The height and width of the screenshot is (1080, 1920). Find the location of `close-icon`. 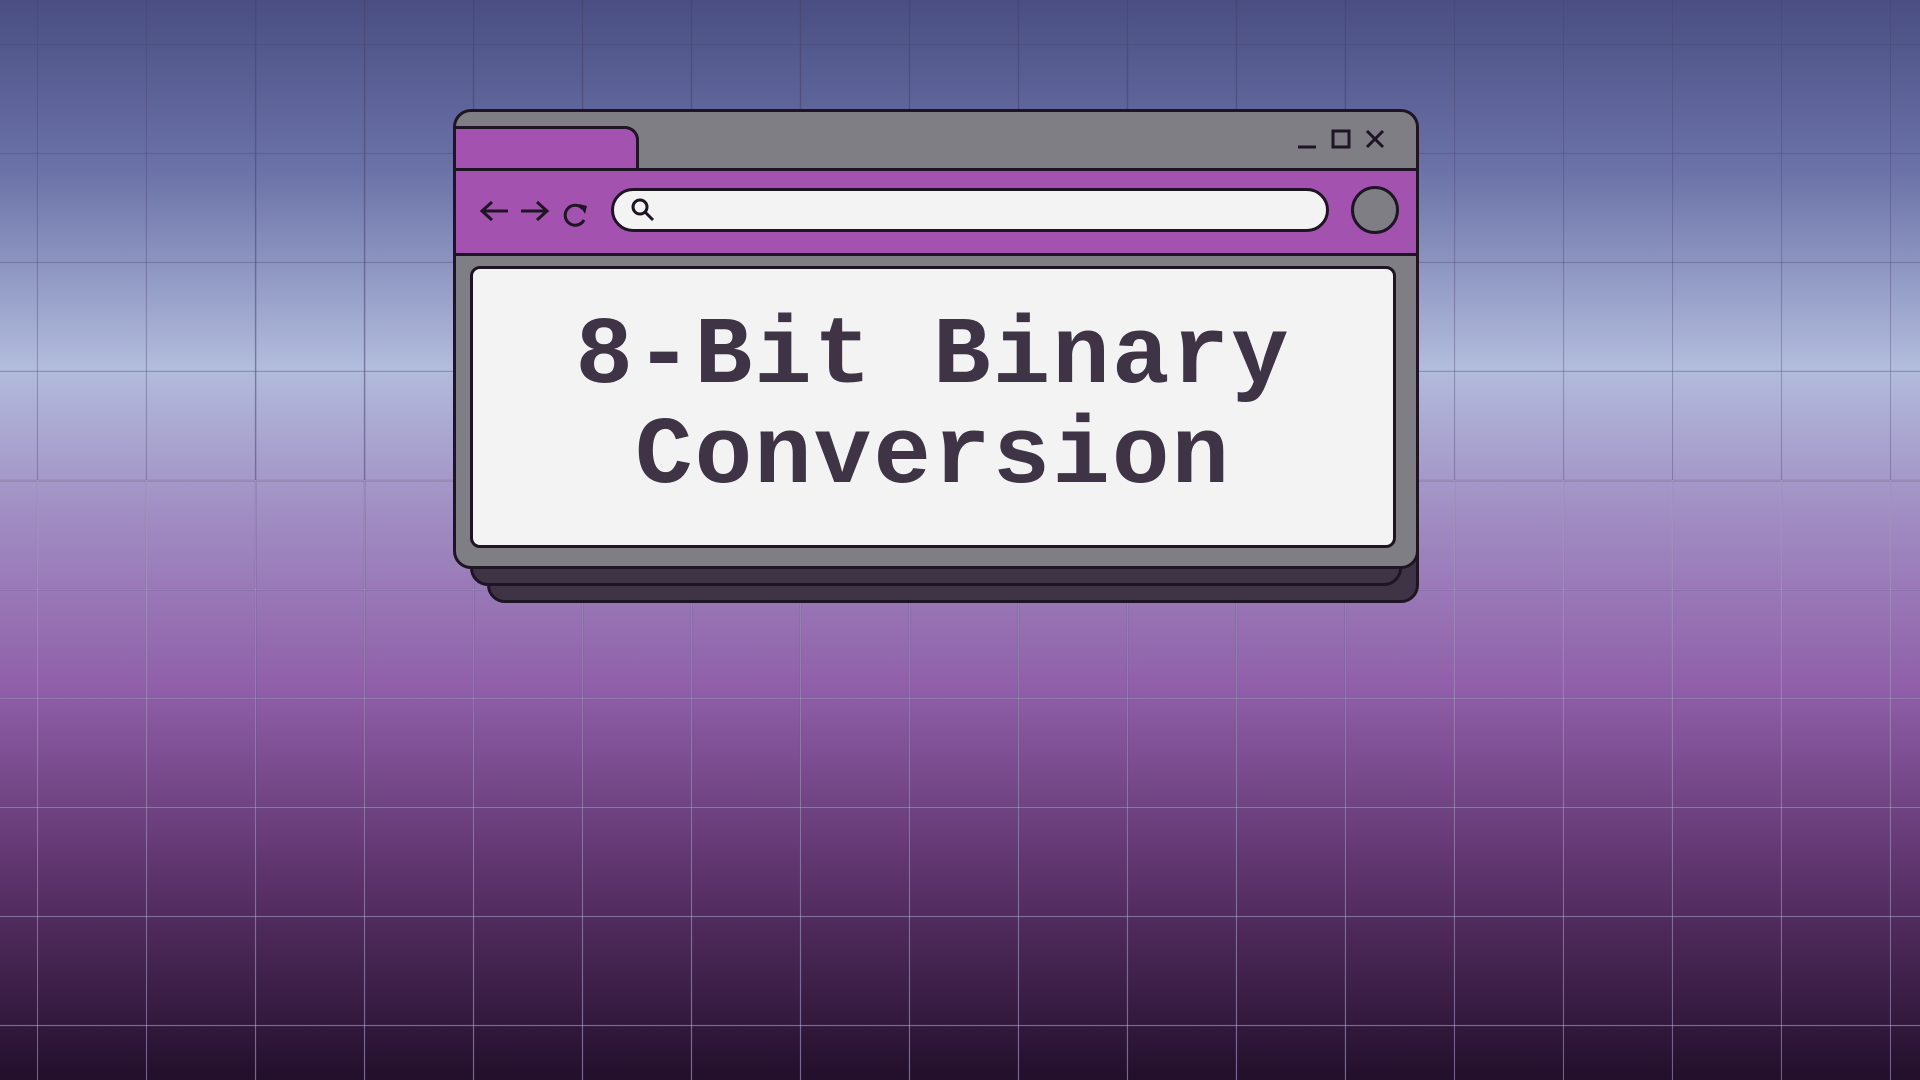

close-icon is located at coordinates (1375, 139).